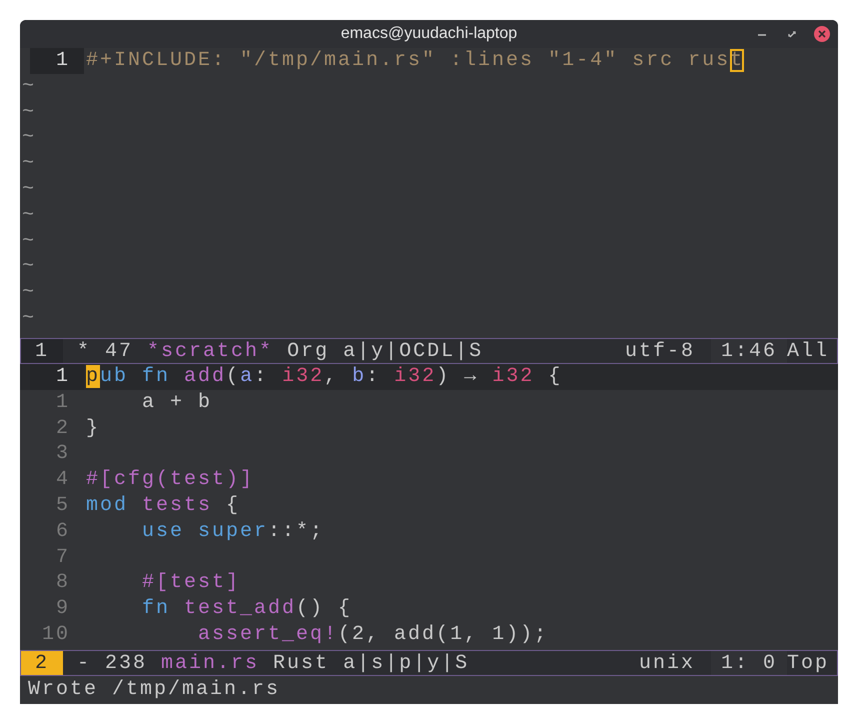 The width and height of the screenshot is (858, 724). What do you see at coordinates (63, 480) in the screenshot?
I see `line-number: 4` at bounding box center [63, 480].